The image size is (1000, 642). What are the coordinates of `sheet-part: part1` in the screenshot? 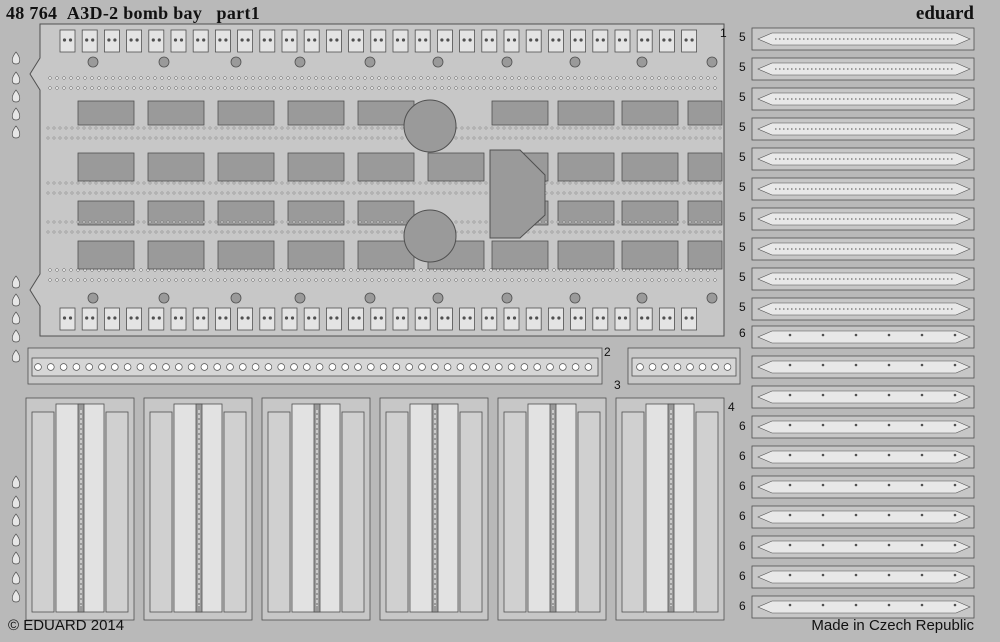 It's located at (238, 13).